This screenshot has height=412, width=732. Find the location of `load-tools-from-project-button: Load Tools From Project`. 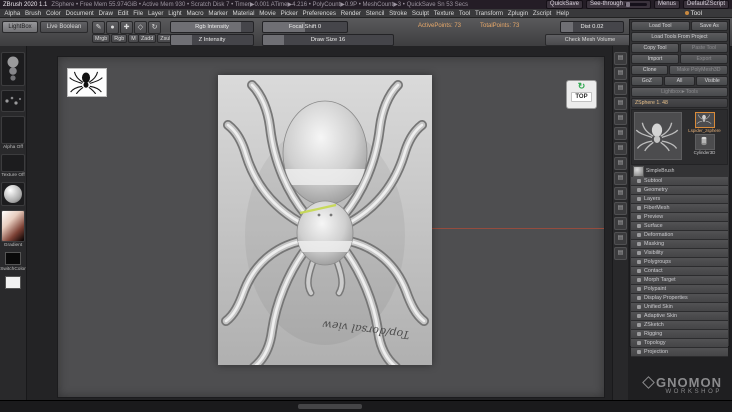

load-tools-from-project-button: Load Tools From Project is located at coordinates (679, 37).